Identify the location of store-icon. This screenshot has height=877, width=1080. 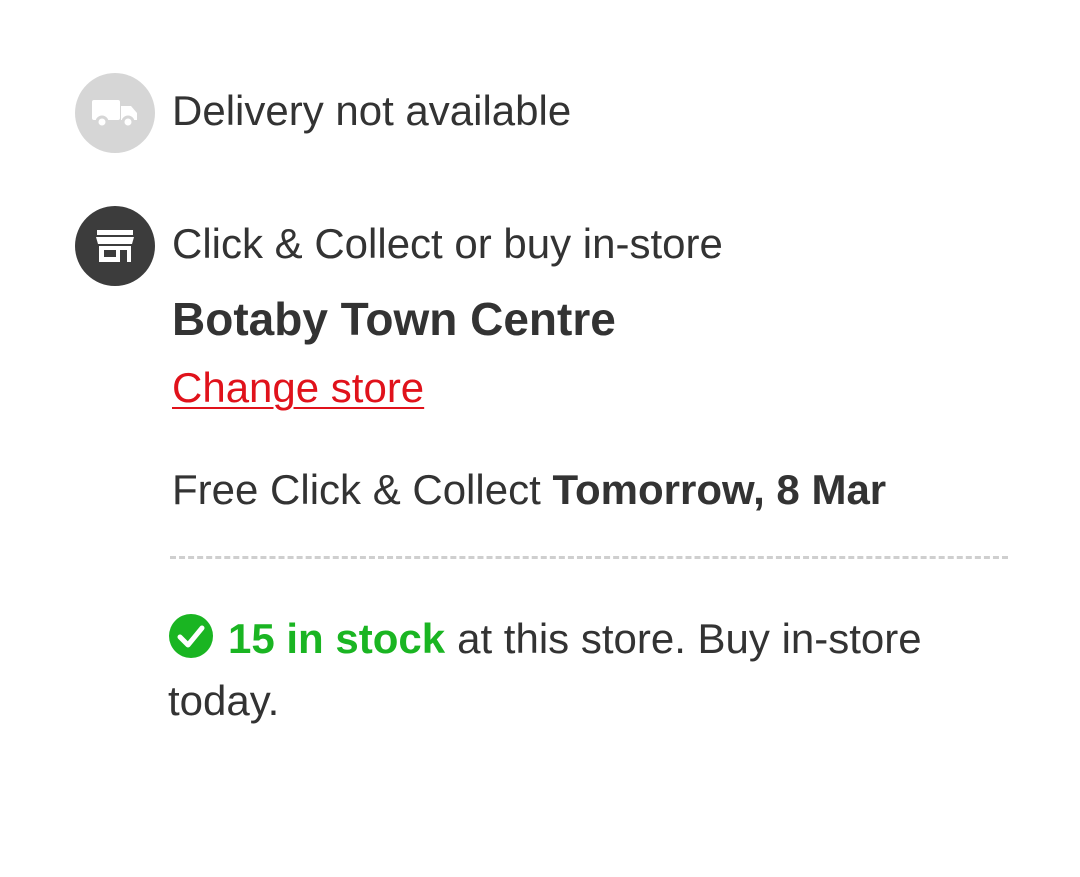
(115, 246).